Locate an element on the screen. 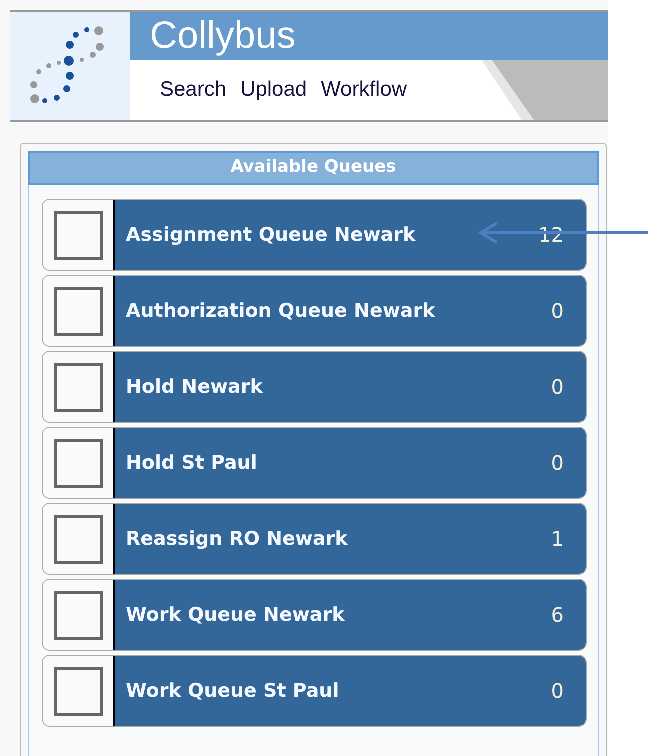 The image size is (648, 756). queue-name: Work Queue Newark is located at coordinates (235, 615).